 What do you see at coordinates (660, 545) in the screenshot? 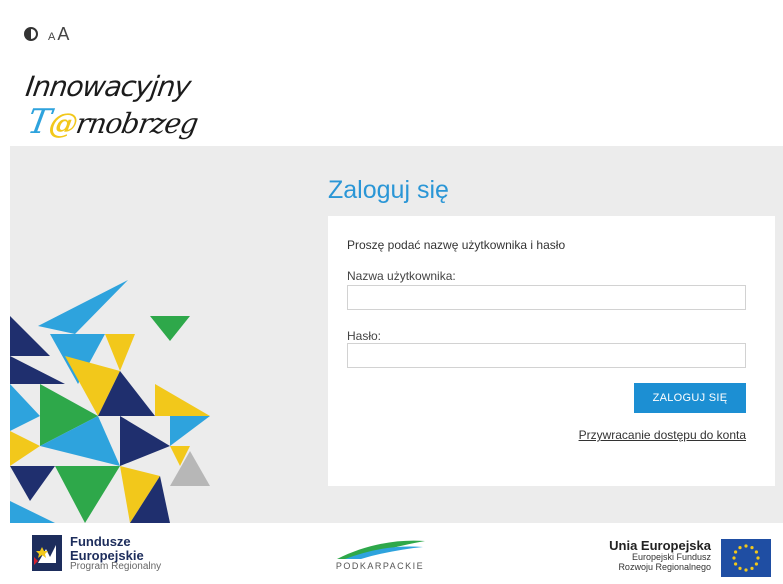
I see `eu-title: Unia Europejska` at bounding box center [660, 545].